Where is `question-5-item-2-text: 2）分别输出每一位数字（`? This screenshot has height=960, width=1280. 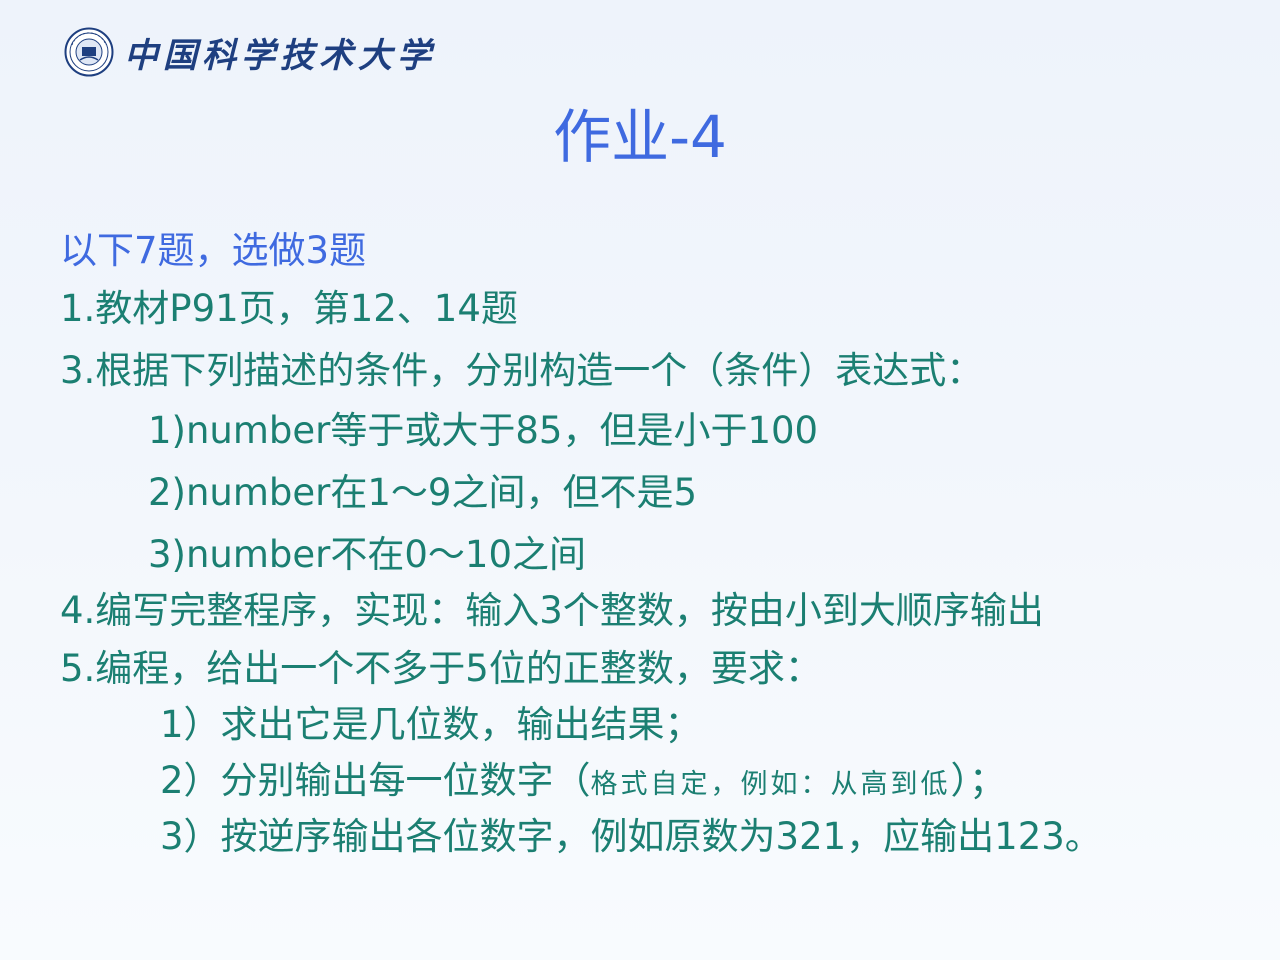 question-5-item-2-text: 2）分别输出每一位数字（ is located at coordinates (375, 780).